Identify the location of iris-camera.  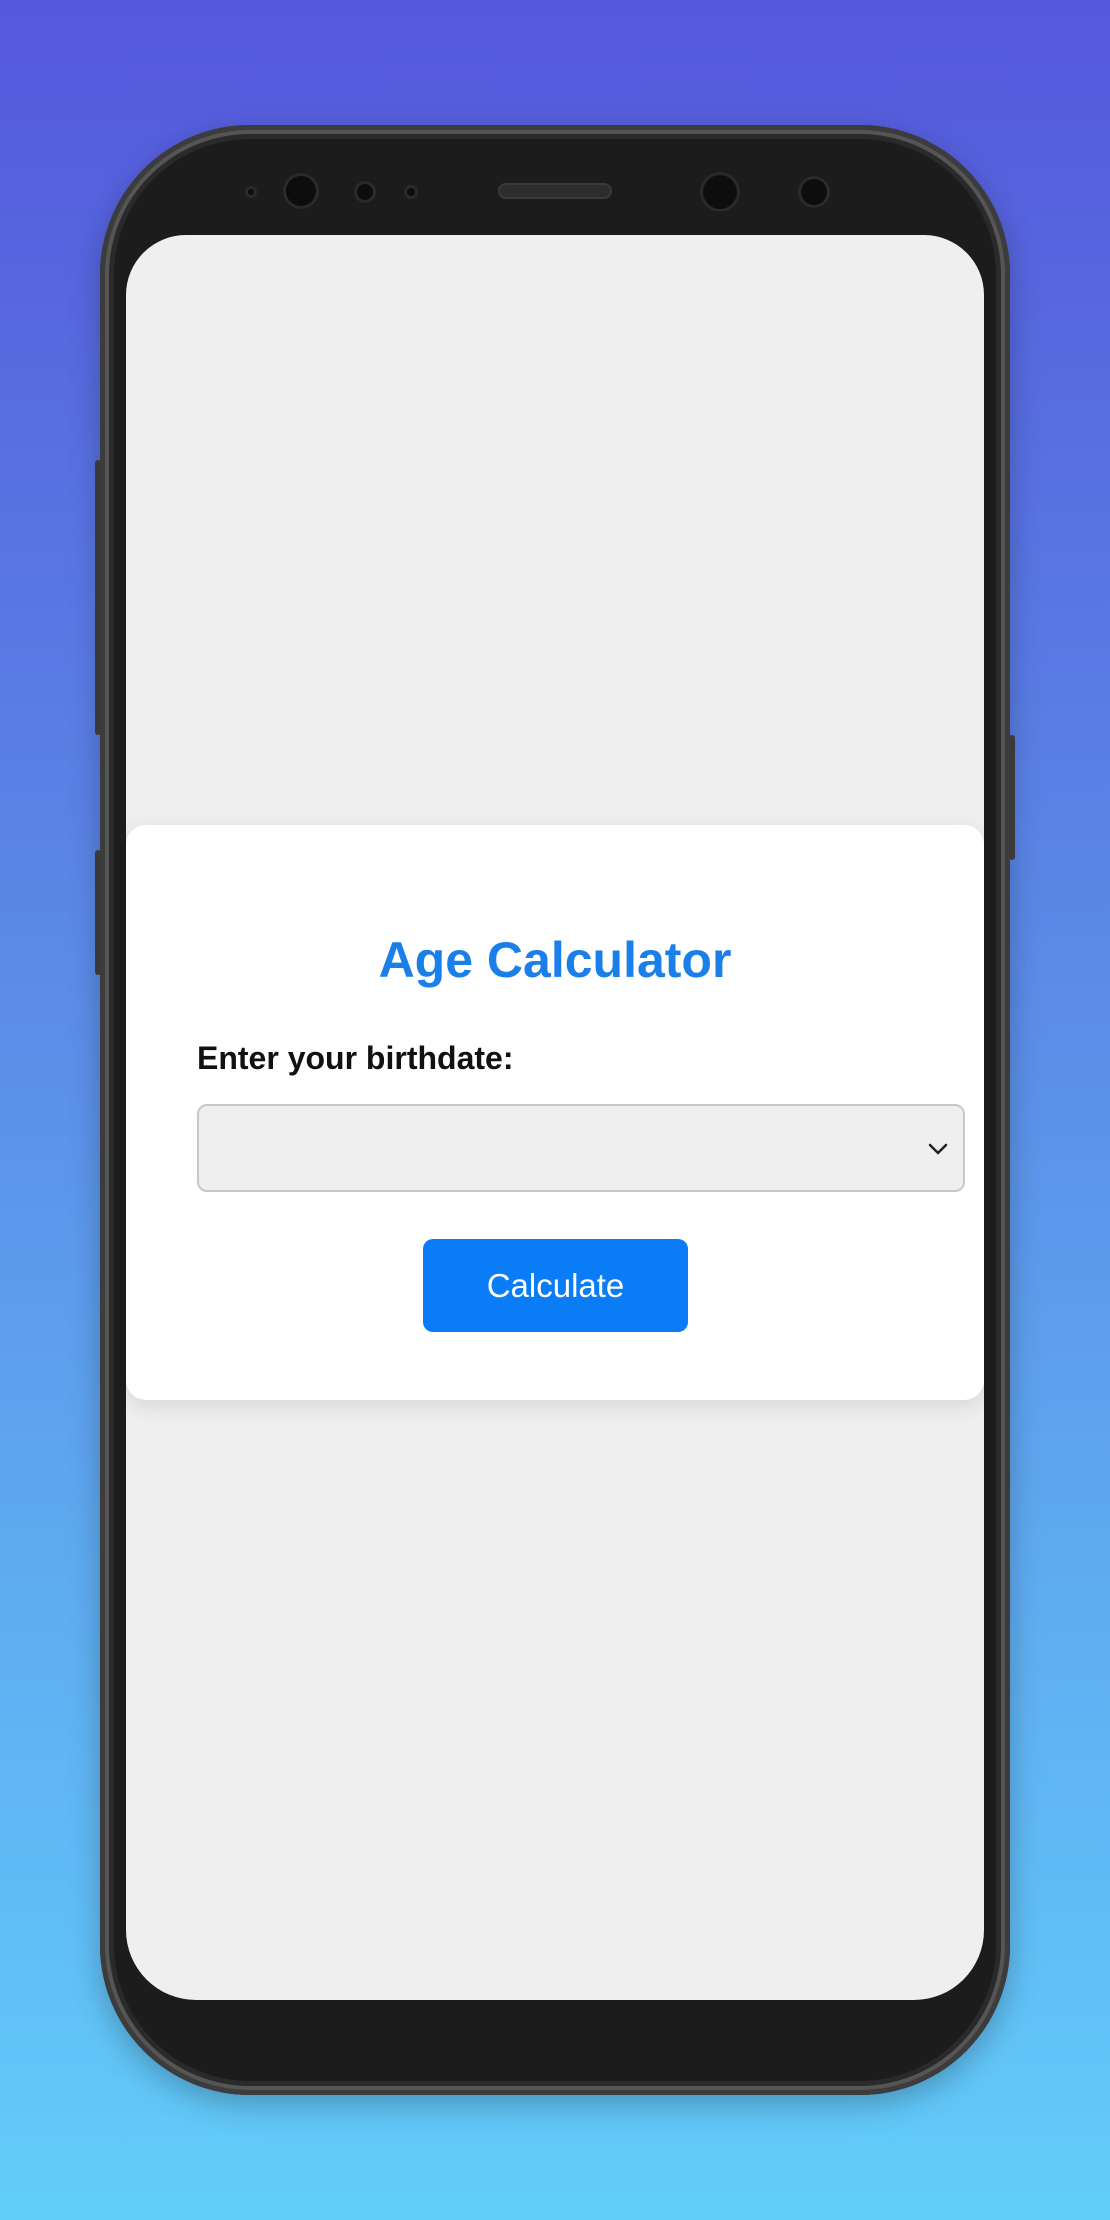
(720, 192).